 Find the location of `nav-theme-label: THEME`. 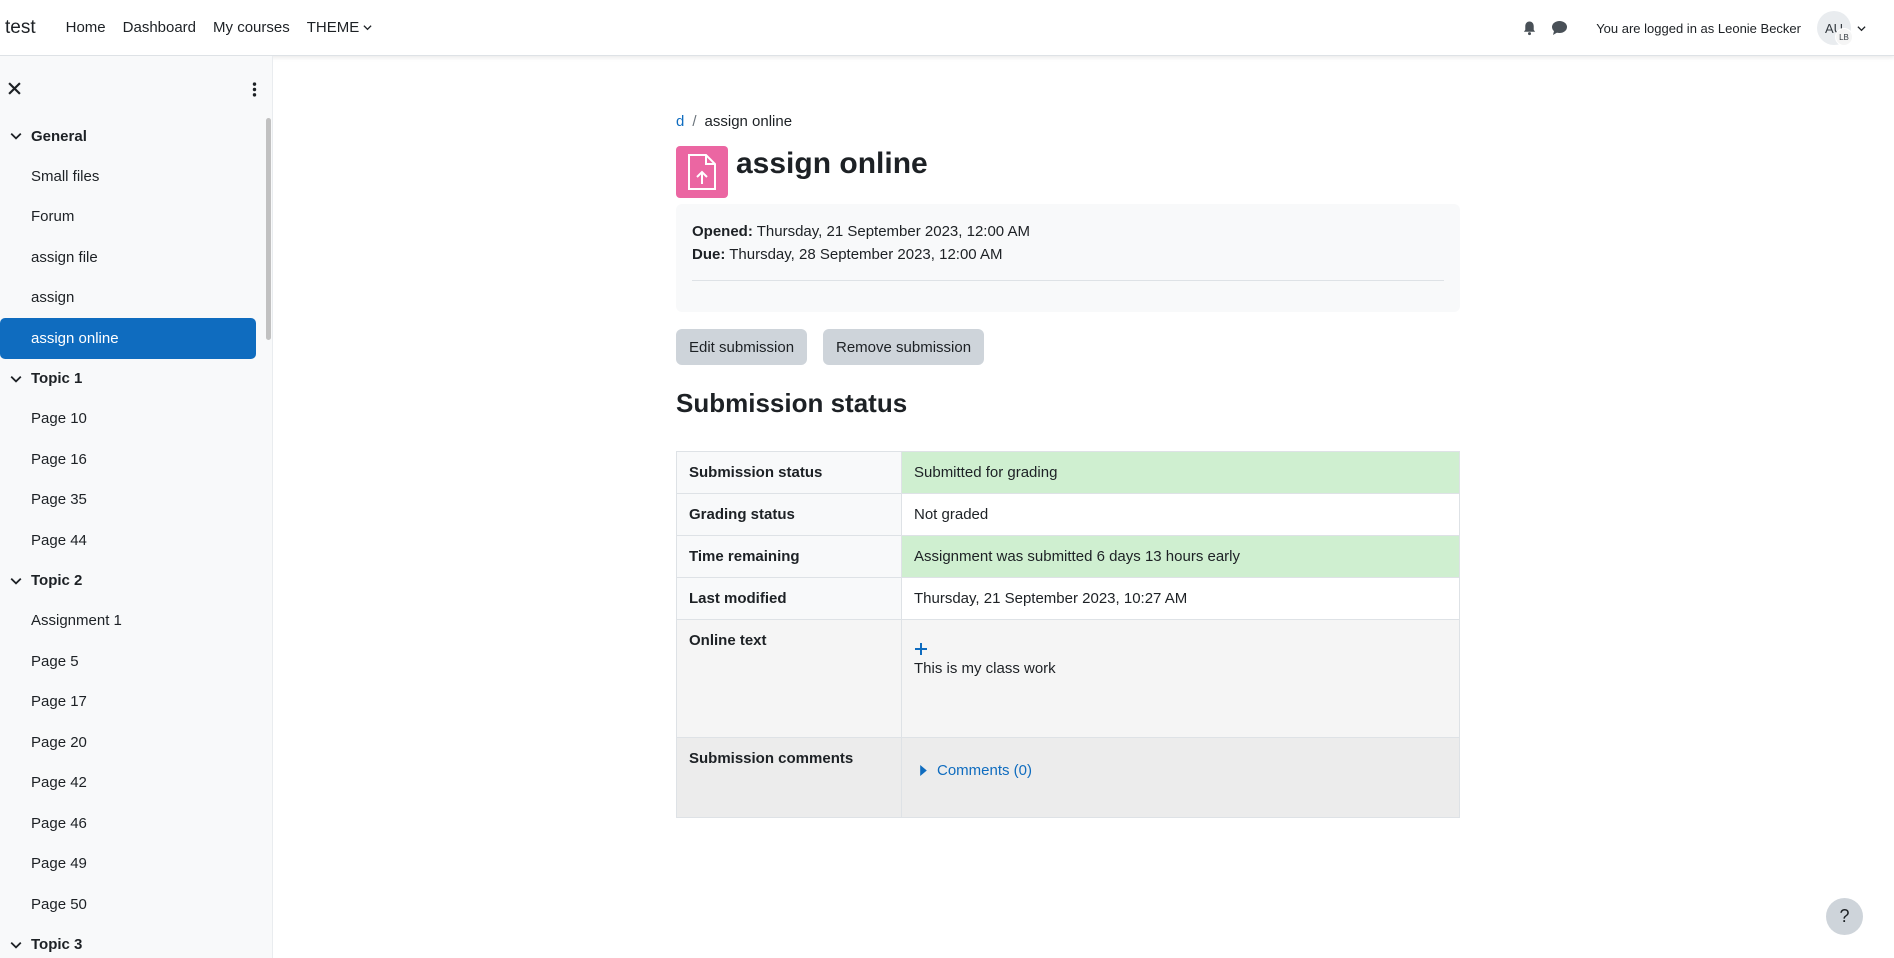

nav-theme-label: THEME is located at coordinates (333, 27).